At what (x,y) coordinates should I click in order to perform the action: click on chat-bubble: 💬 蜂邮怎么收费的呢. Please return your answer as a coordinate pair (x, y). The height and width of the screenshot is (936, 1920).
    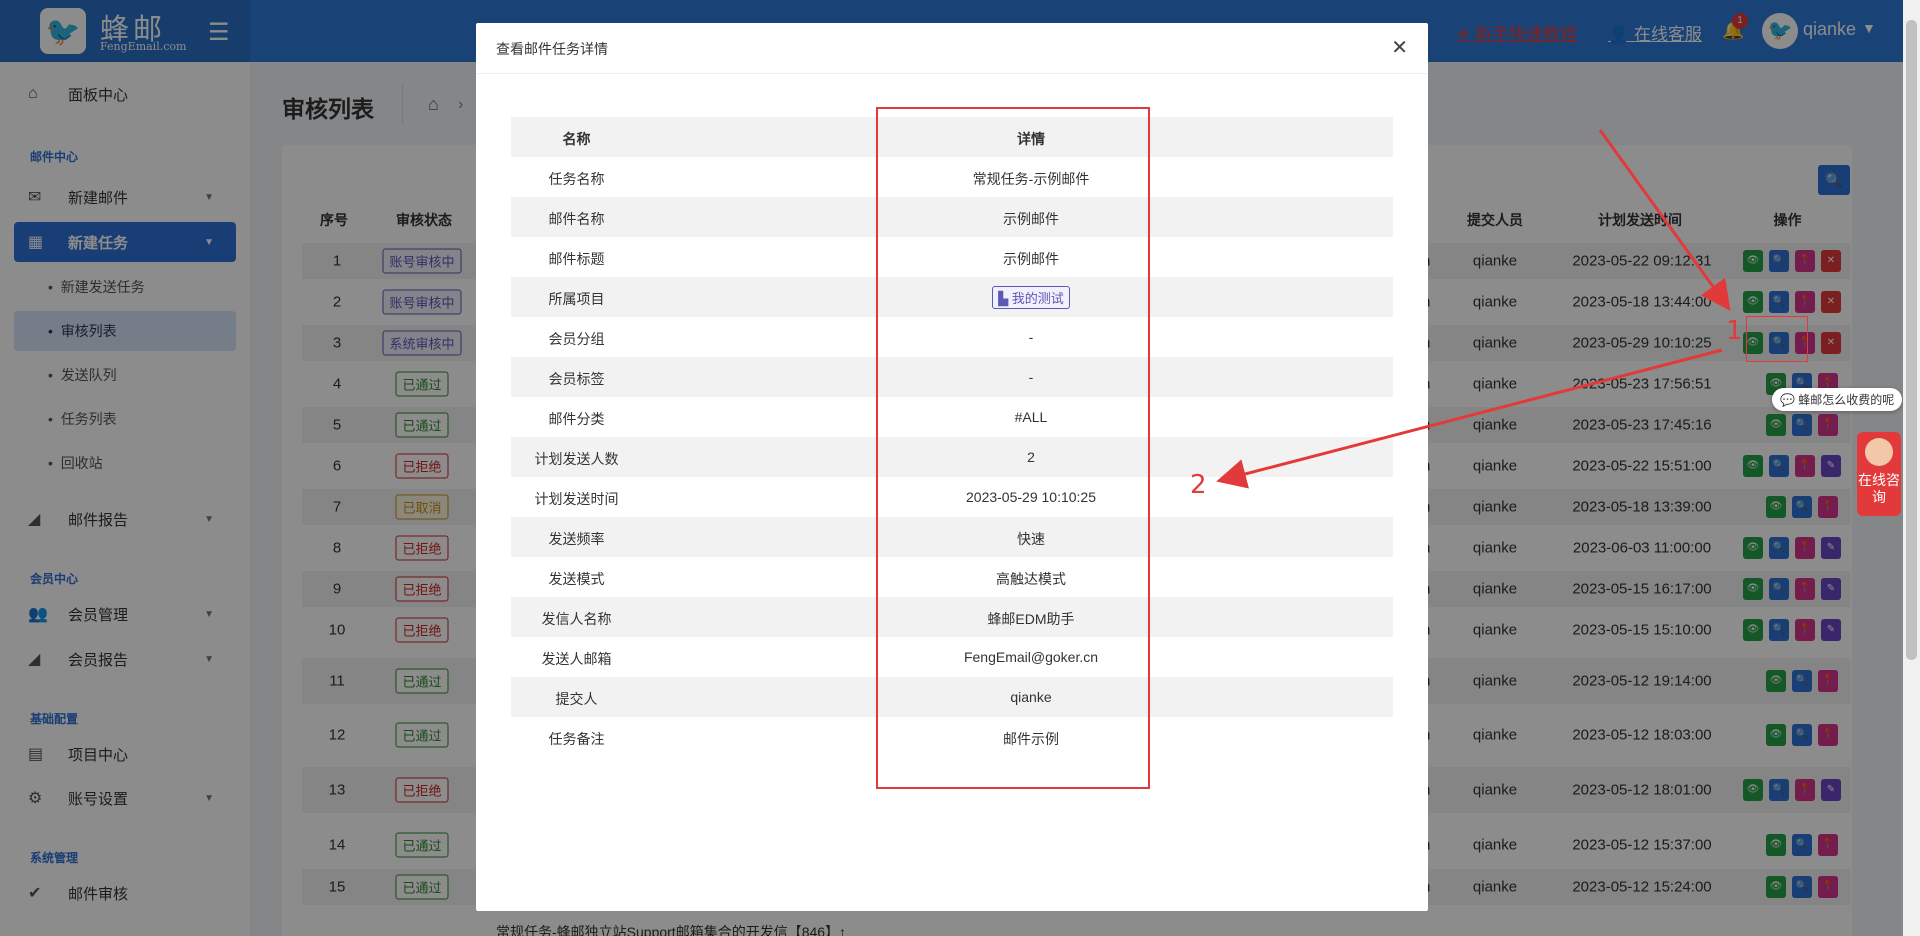
    Looking at the image, I should click on (1837, 399).